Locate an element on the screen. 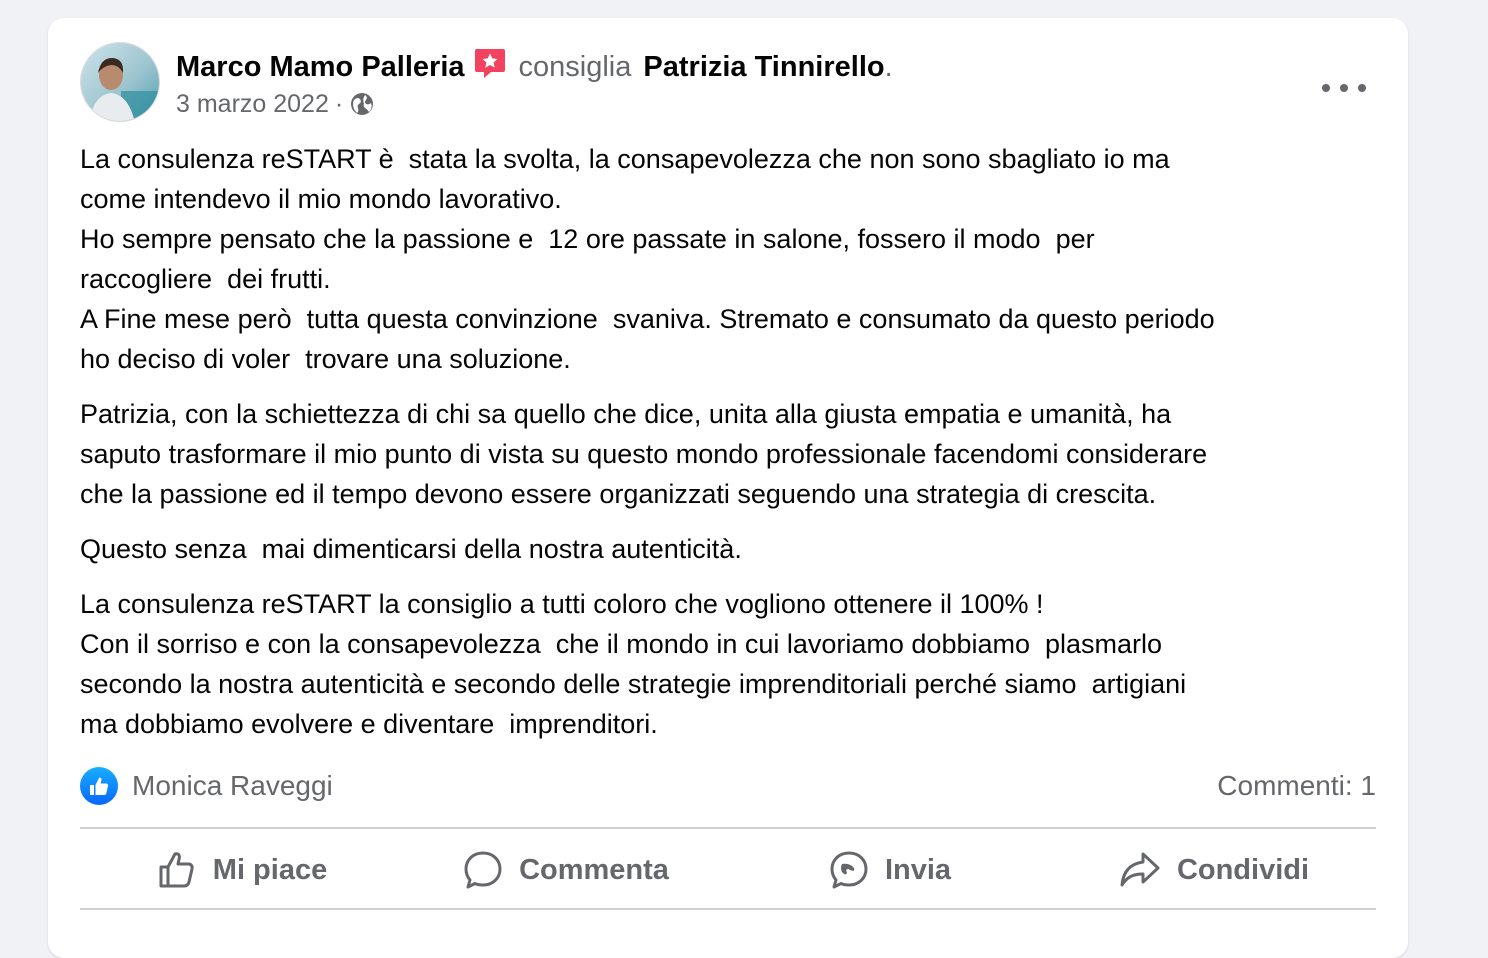  like-reaction-icon is located at coordinates (99, 786).